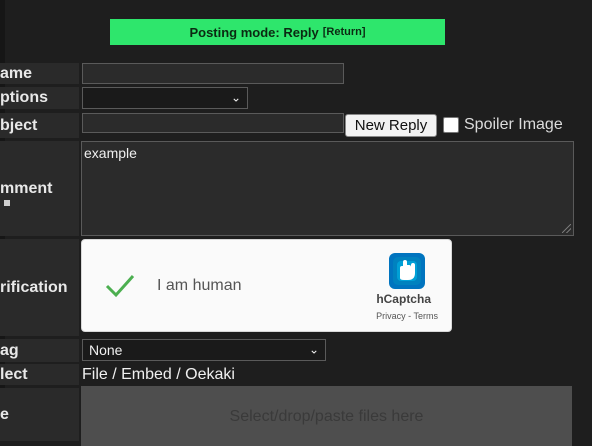 The height and width of the screenshot is (446, 592). I want to click on hcaptcha-logo-icon, so click(407, 271).